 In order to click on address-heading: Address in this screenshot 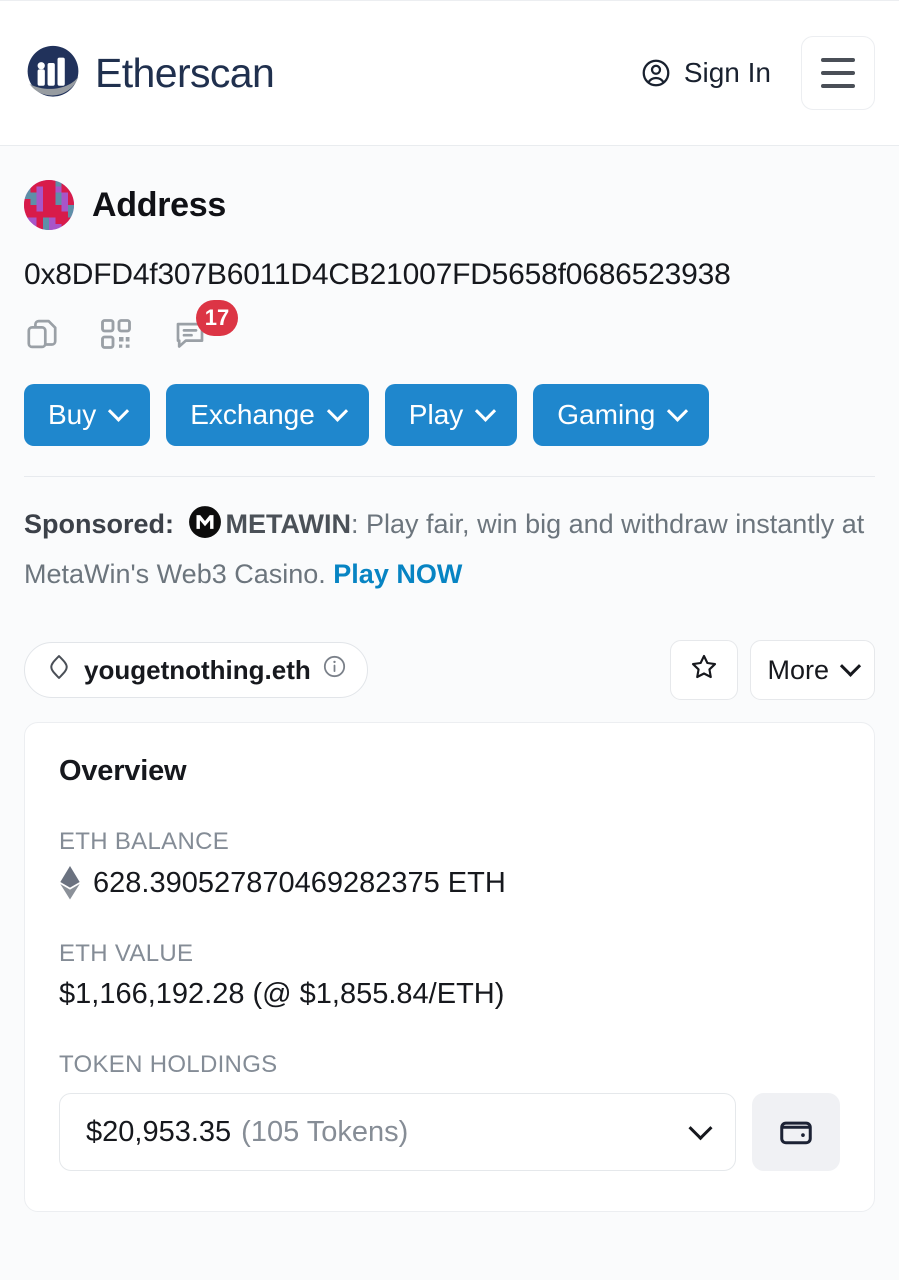, I will do `click(449, 188)`.